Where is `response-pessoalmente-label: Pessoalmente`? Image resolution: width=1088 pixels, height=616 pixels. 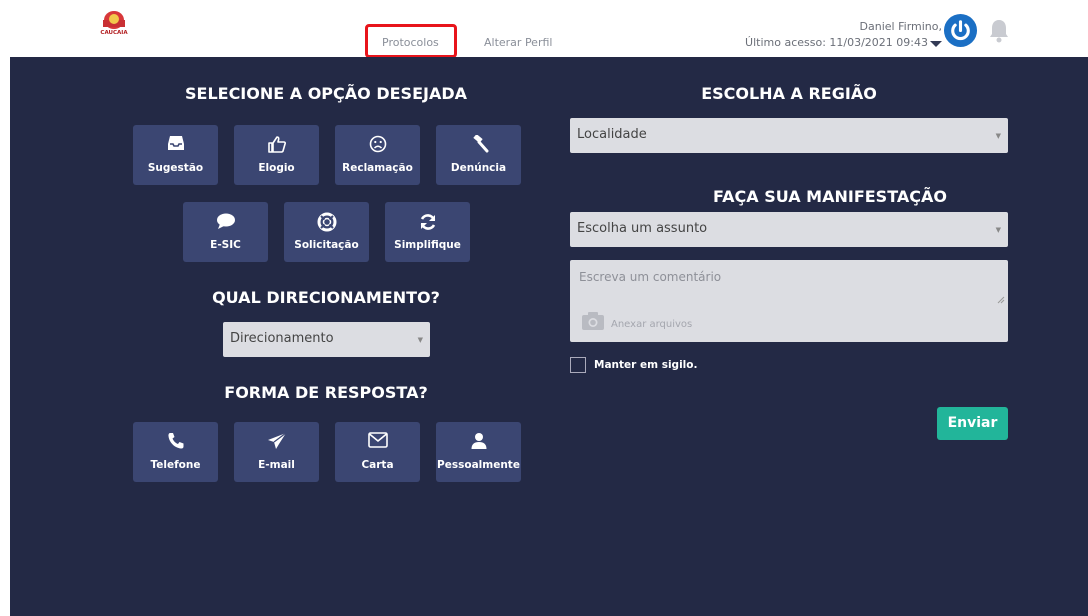 response-pessoalmente-label: Pessoalmente is located at coordinates (478, 465).